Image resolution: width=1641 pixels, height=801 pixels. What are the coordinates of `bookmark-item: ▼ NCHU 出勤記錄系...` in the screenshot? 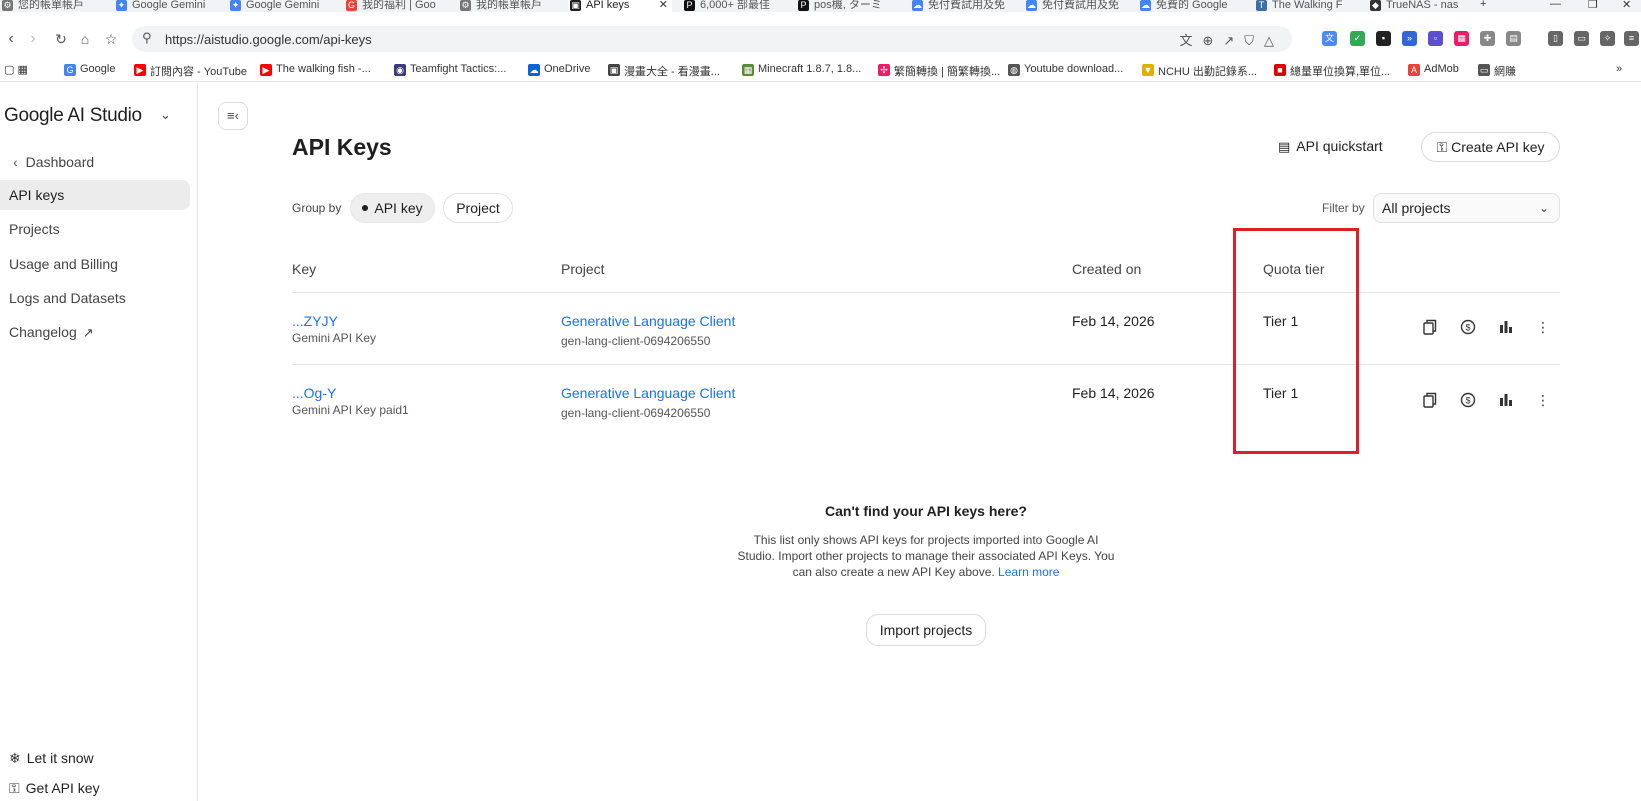 It's located at (1199, 71).